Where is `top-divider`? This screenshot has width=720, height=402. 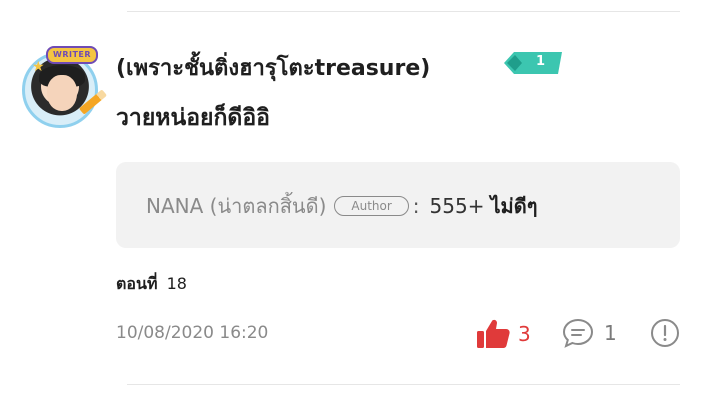 top-divider is located at coordinates (403, 11).